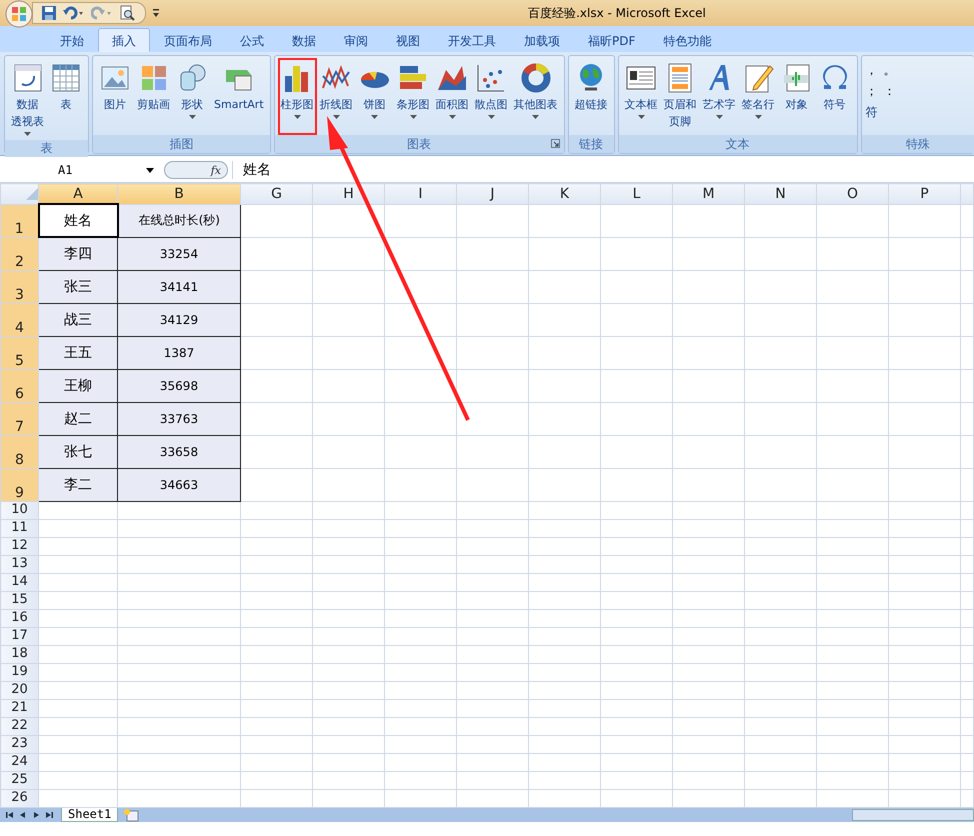 The height and width of the screenshot is (836, 974). What do you see at coordinates (188, 40) in the screenshot?
I see `ribbon-tab: 页面布局` at bounding box center [188, 40].